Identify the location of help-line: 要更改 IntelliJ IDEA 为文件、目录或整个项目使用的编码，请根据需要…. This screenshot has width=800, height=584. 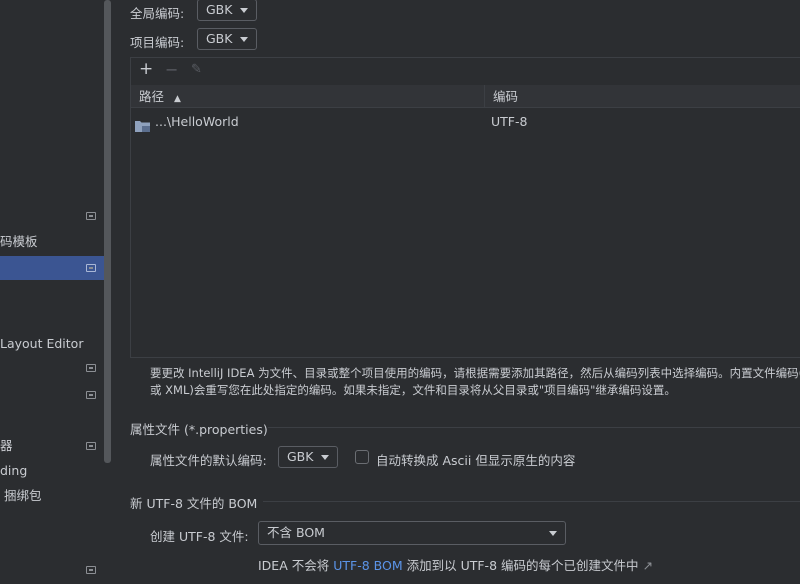
(475, 373).